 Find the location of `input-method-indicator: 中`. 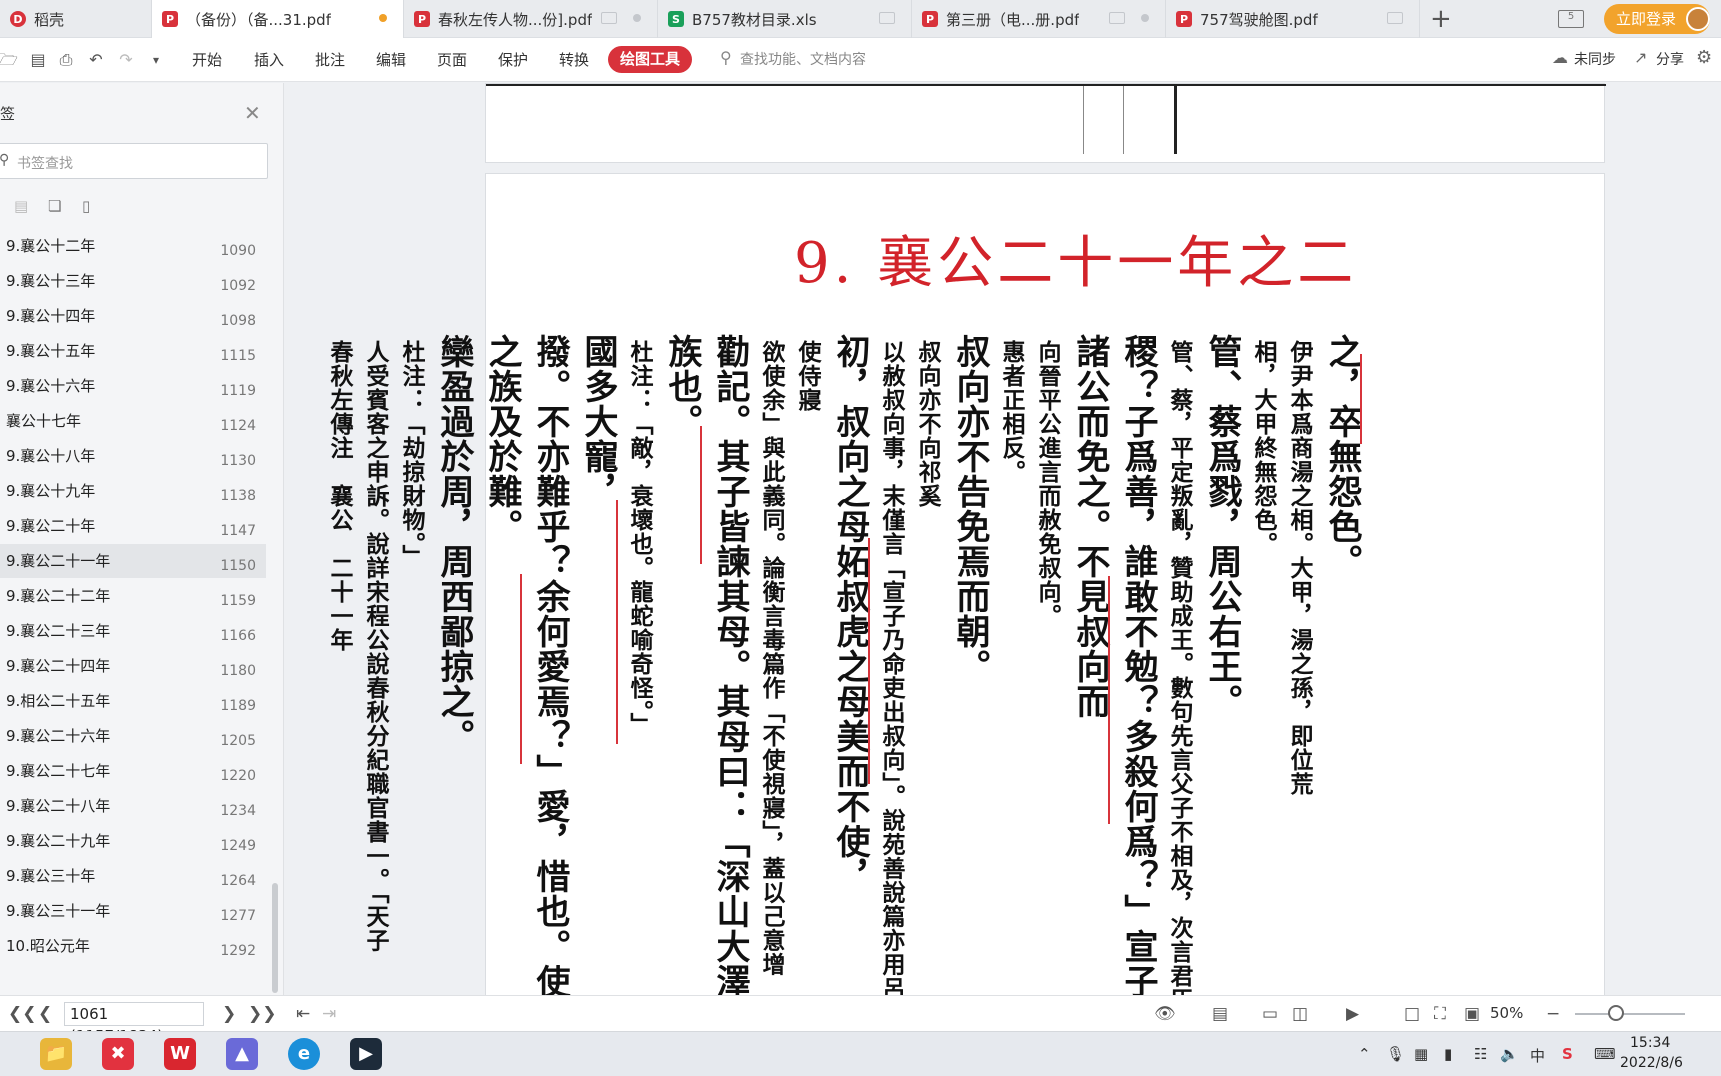

input-method-indicator: 中 is located at coordinates (1537, 1055).